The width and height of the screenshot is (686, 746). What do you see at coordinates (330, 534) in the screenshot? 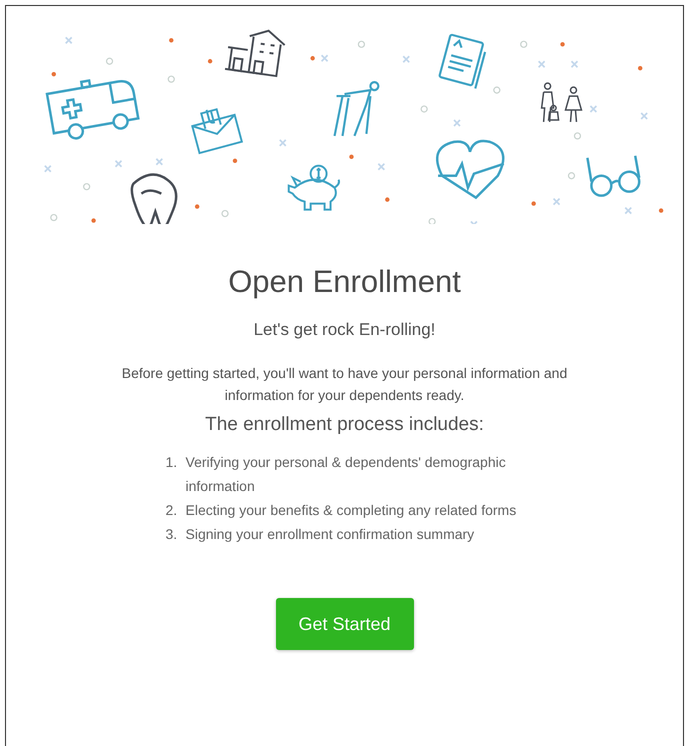
I see `step-text: Signing your enrollment confirmation summary` at bounding box center [330, 534].